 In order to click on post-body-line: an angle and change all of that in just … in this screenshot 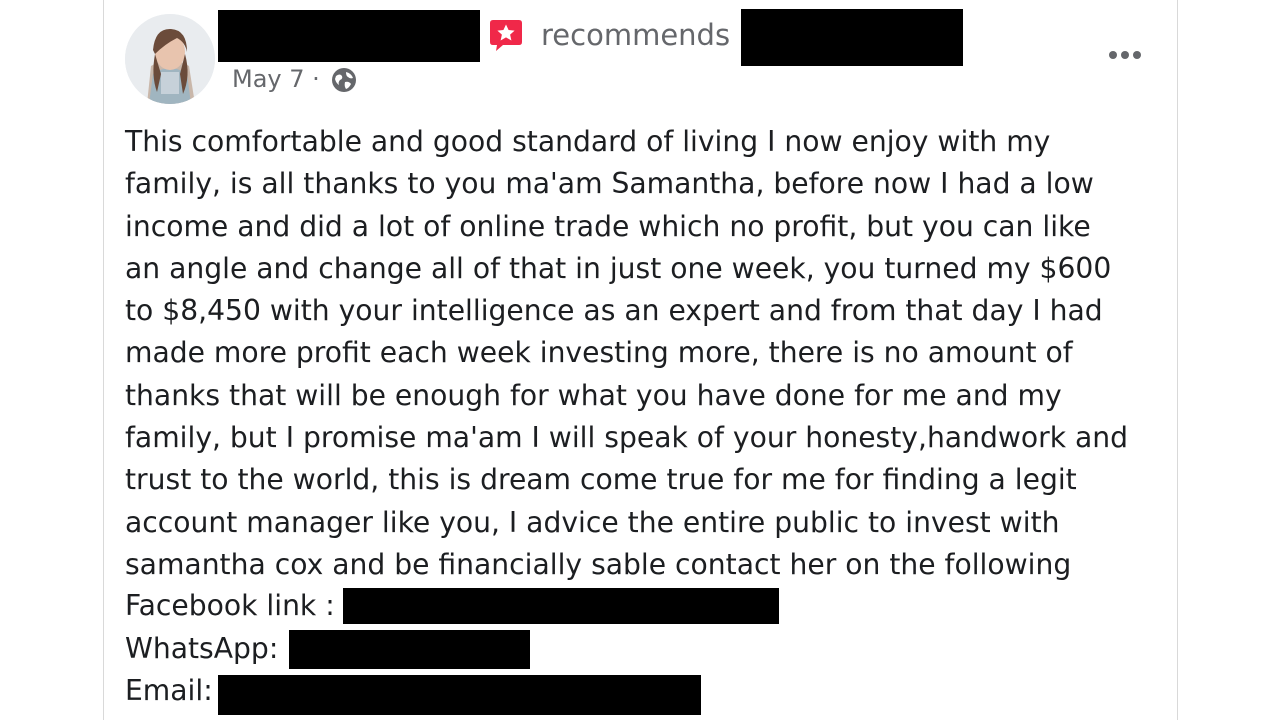, I will do `click(618, 268)`.